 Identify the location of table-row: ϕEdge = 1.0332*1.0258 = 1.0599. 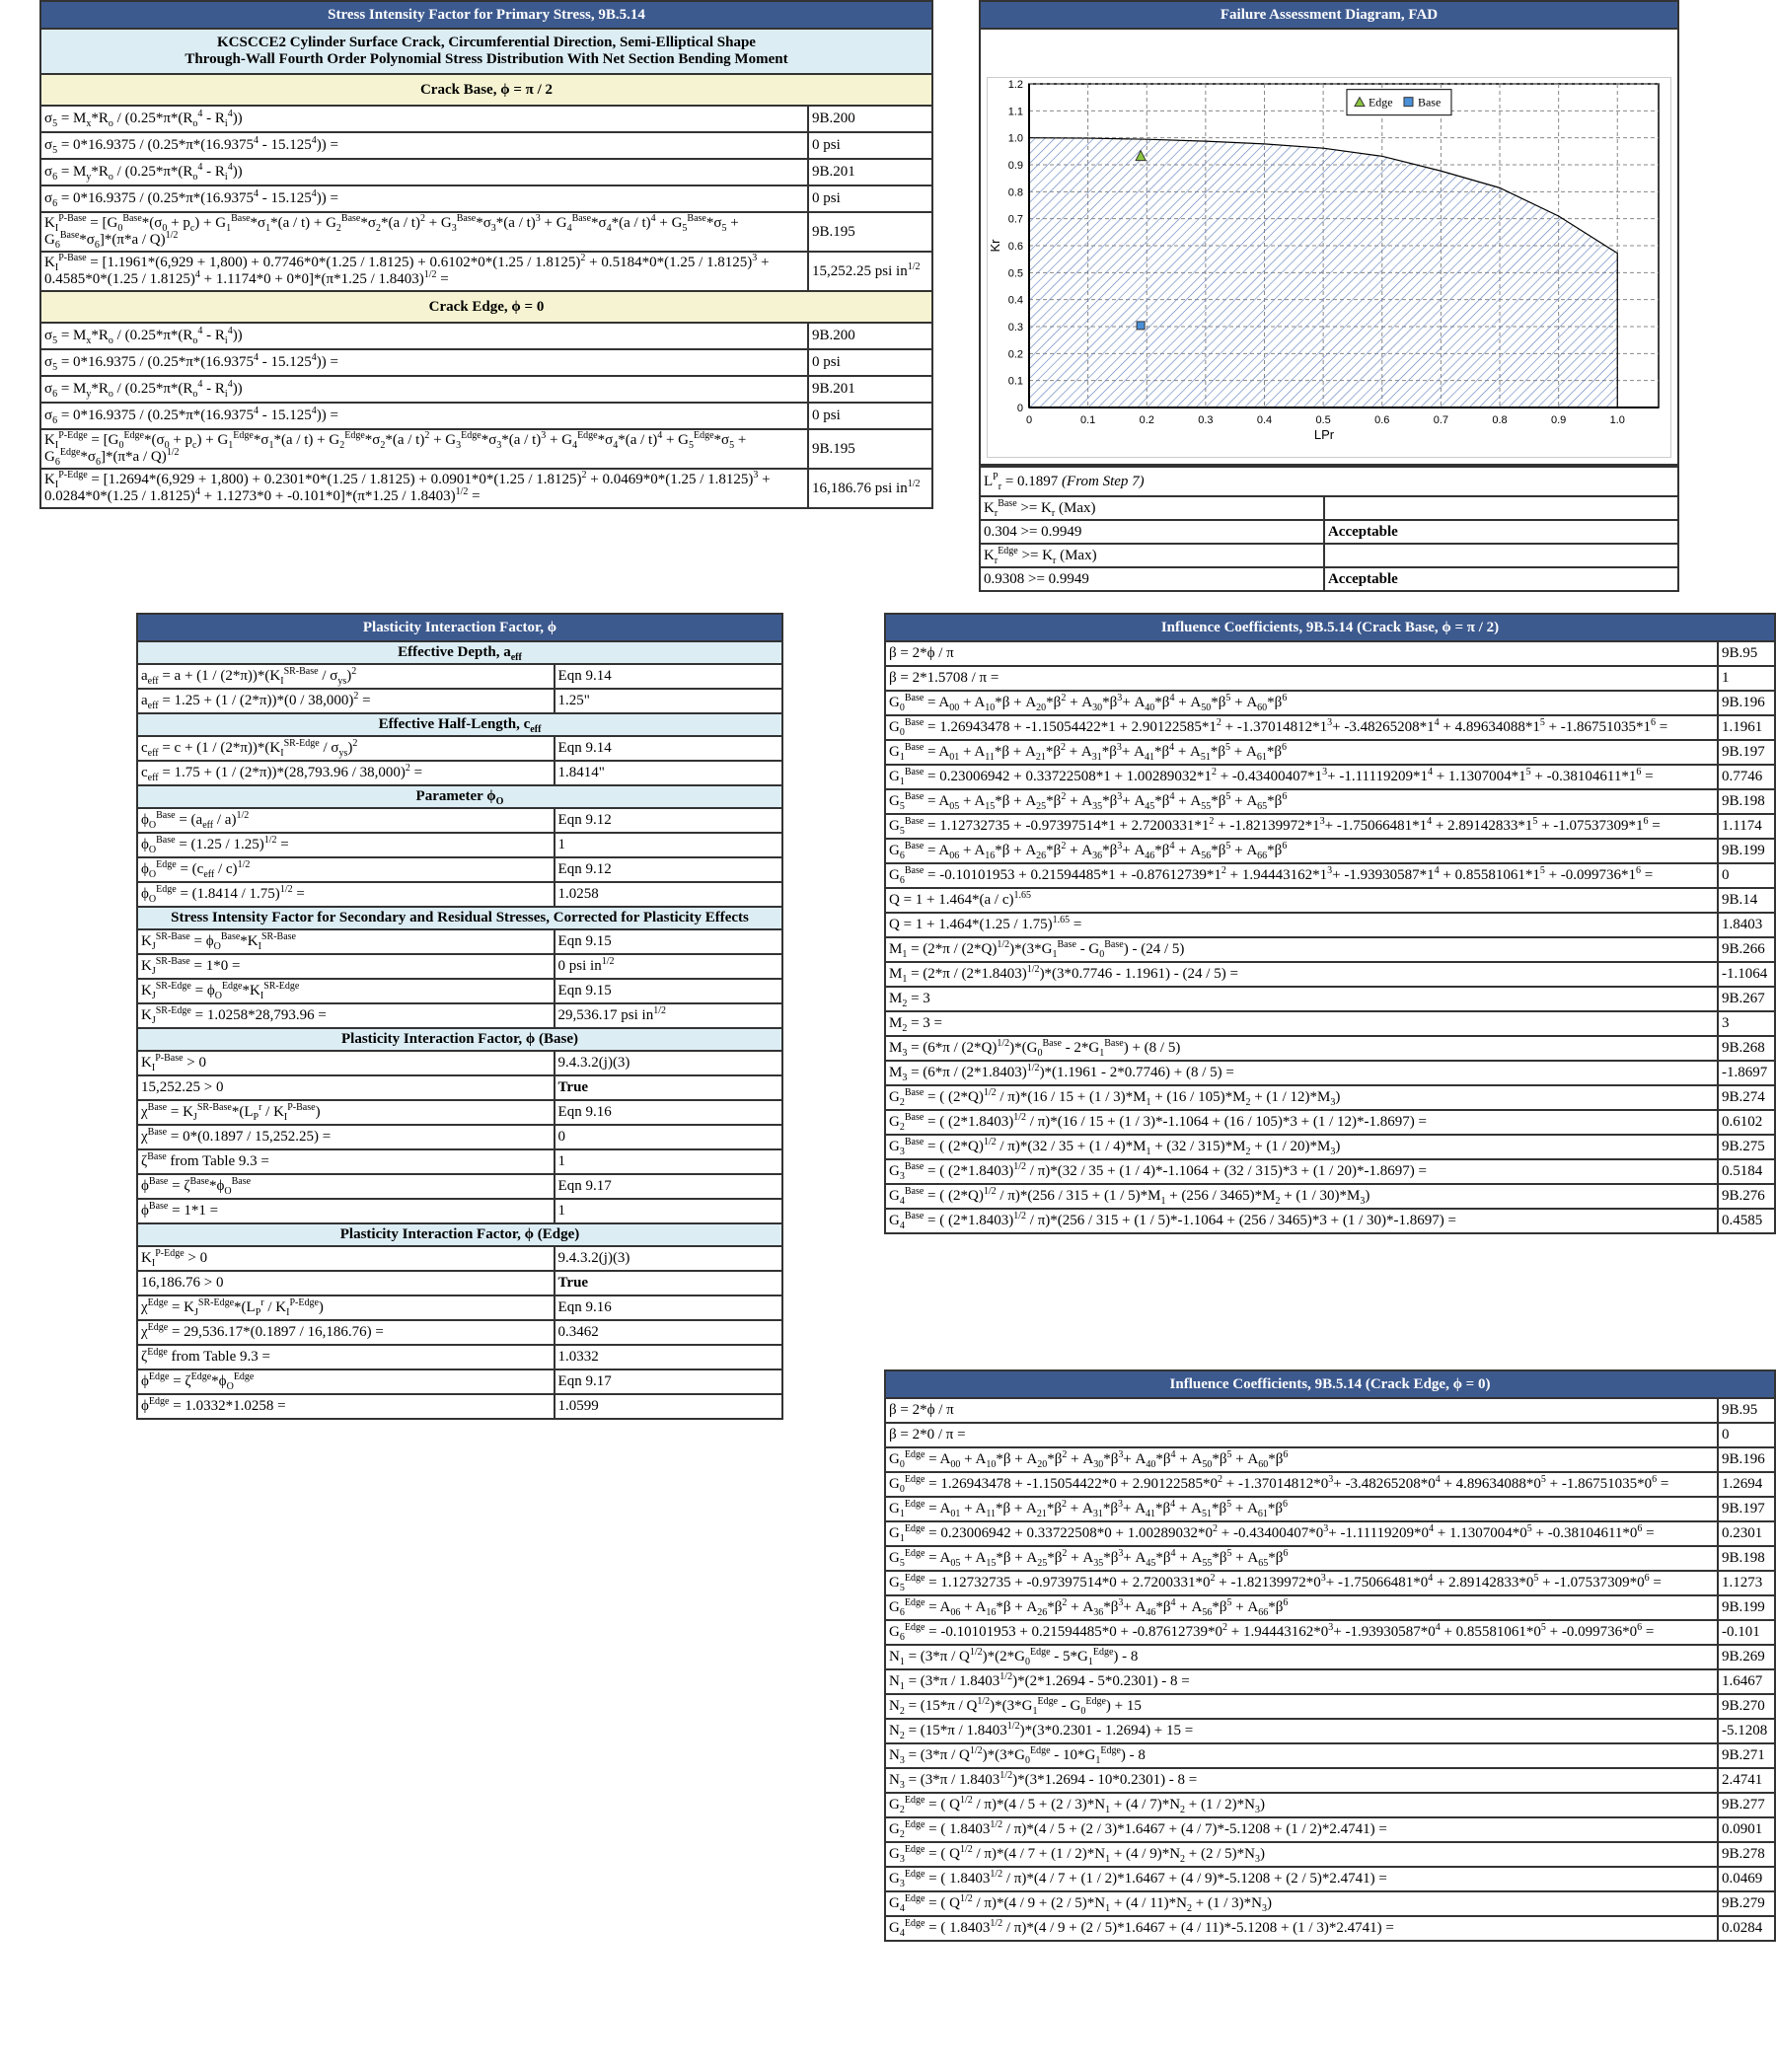
(460, 1407).